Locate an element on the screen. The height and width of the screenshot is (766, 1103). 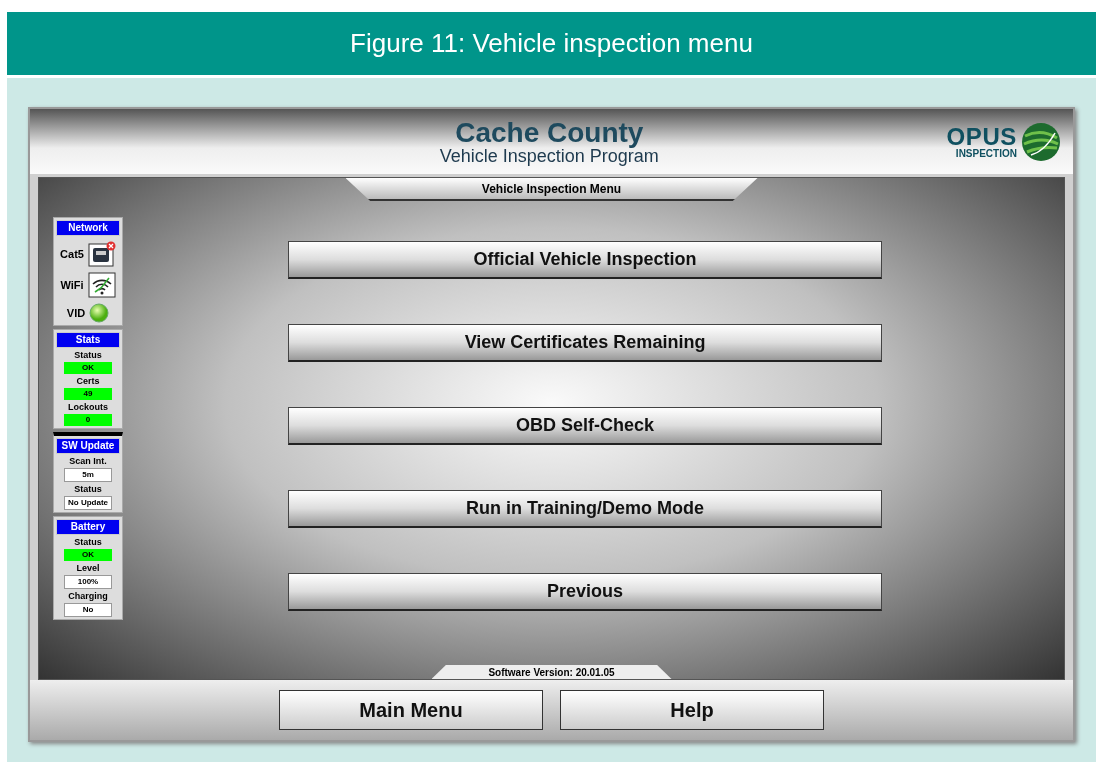
group-title: Network is located at coordinates (88, 228).